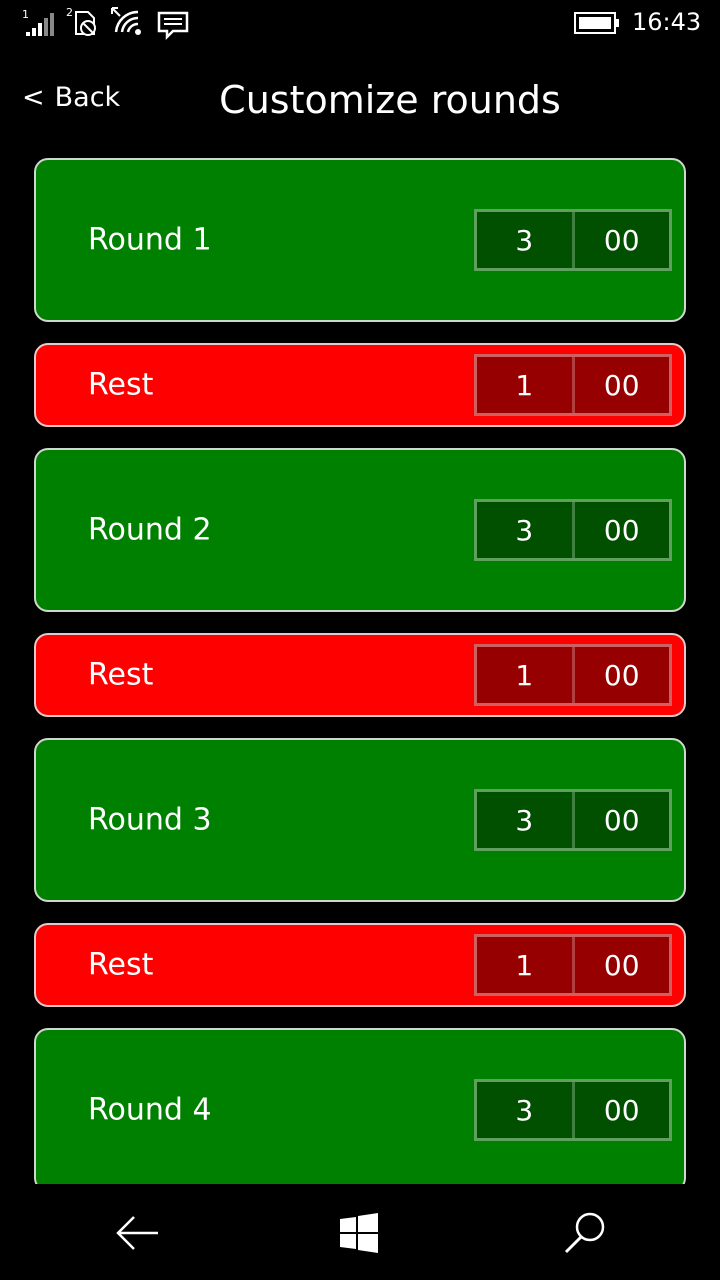 Image resolution: width=720 pixels, height=1280 pixels. I want to click on message-icon, so click(173, 25).